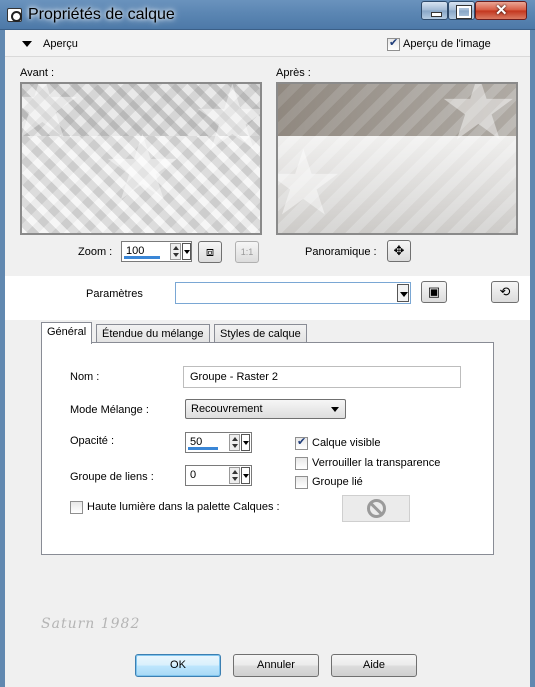 The width and height of the screenshot is (535, 687). Describe the element at coordinates (374, 665) in the screenshot. I see `help-button: Aide` at that location.